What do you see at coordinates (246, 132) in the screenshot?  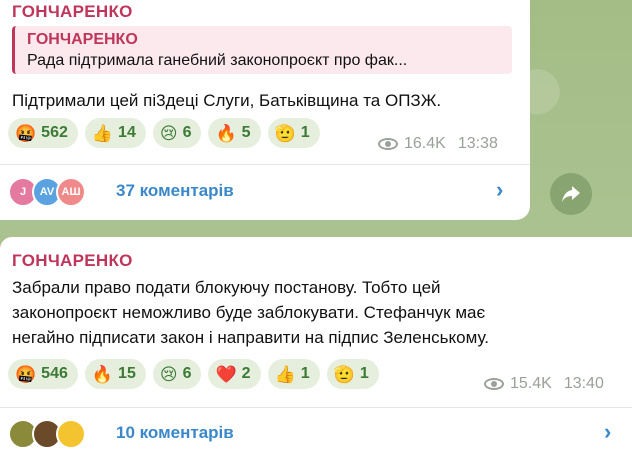 I see `reaction-count: 5` at bounding box center [246, 132].